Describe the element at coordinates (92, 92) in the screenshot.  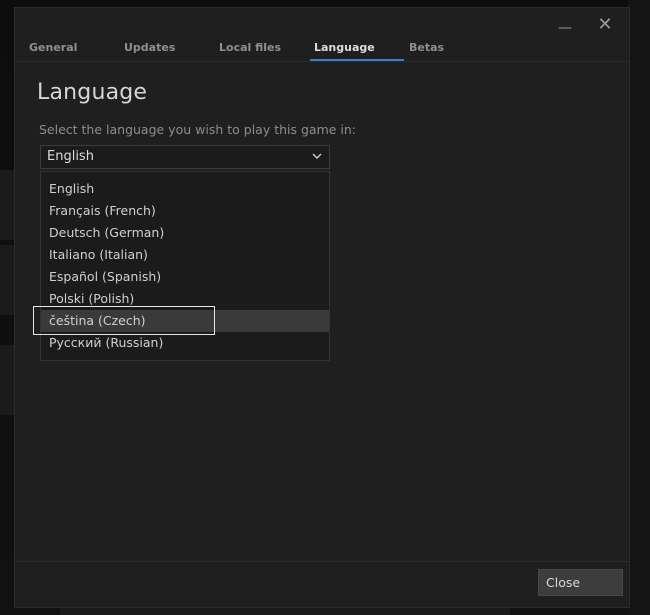
I see `page-title: Language` at that location.